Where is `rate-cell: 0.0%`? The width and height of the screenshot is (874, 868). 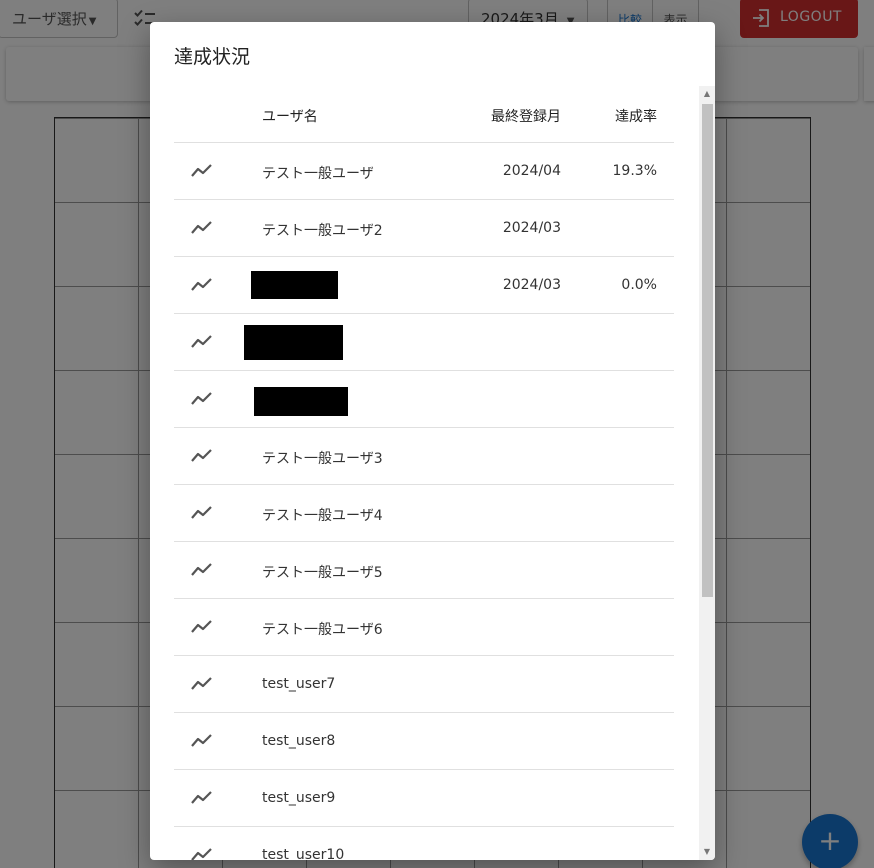 rate-cell: 0.0% is located at coordinates (639, 285).